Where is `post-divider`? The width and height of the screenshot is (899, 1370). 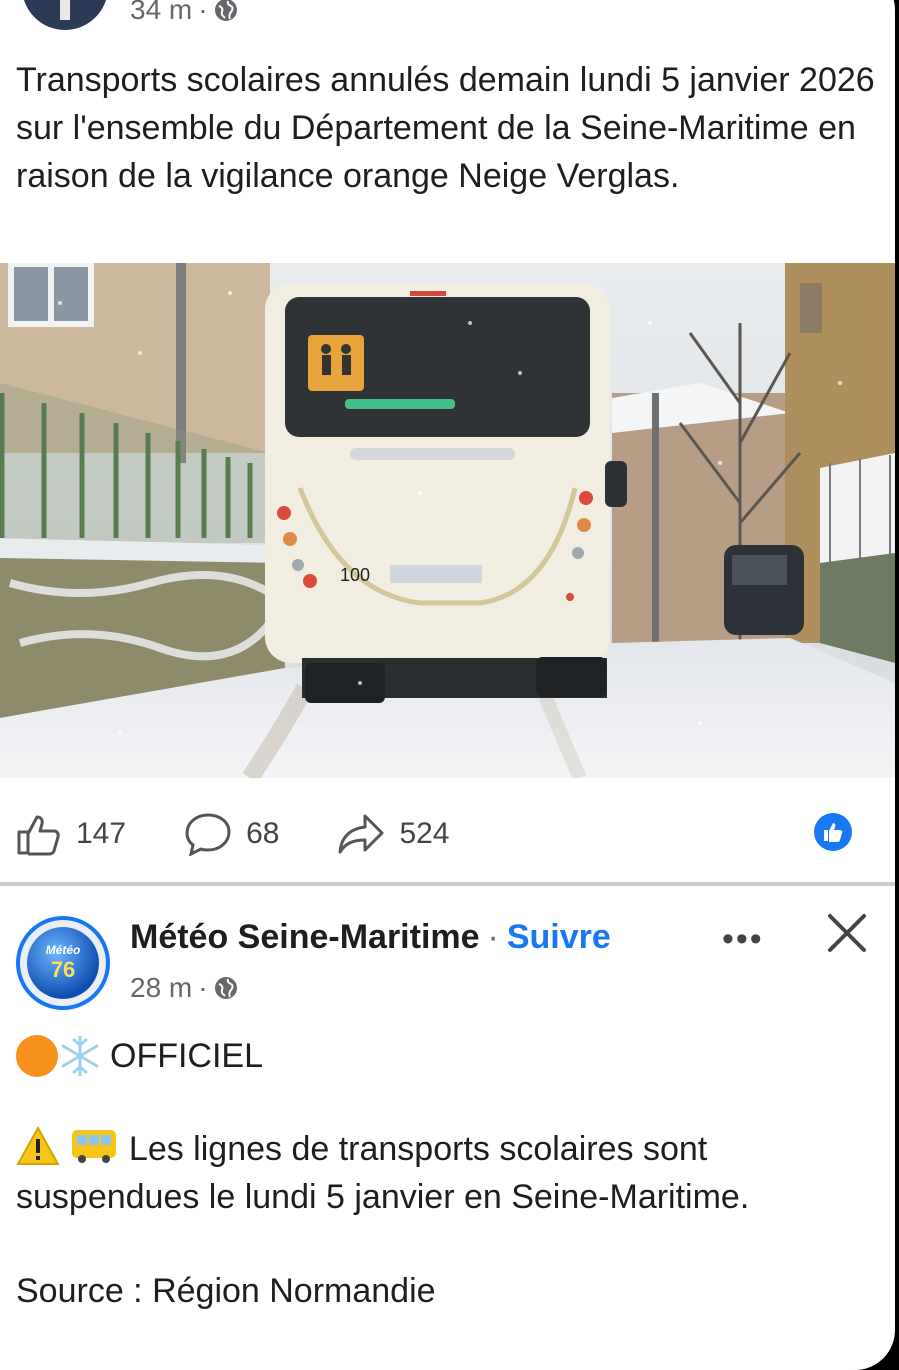
post-divider is located at coordinates (447, 884).